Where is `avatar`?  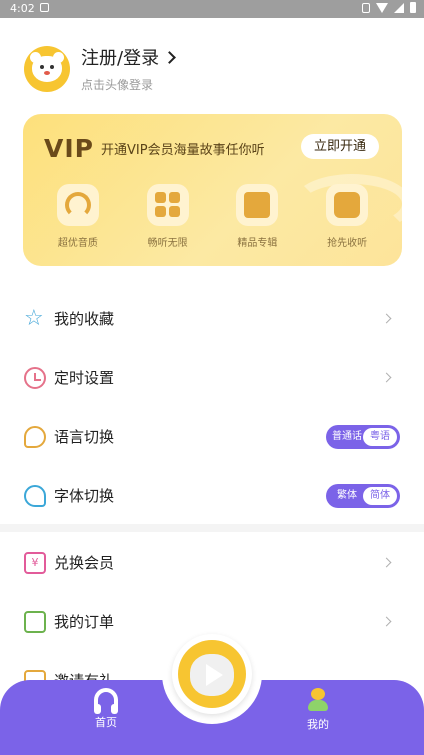
avatar is located at coordinates (47, 68).